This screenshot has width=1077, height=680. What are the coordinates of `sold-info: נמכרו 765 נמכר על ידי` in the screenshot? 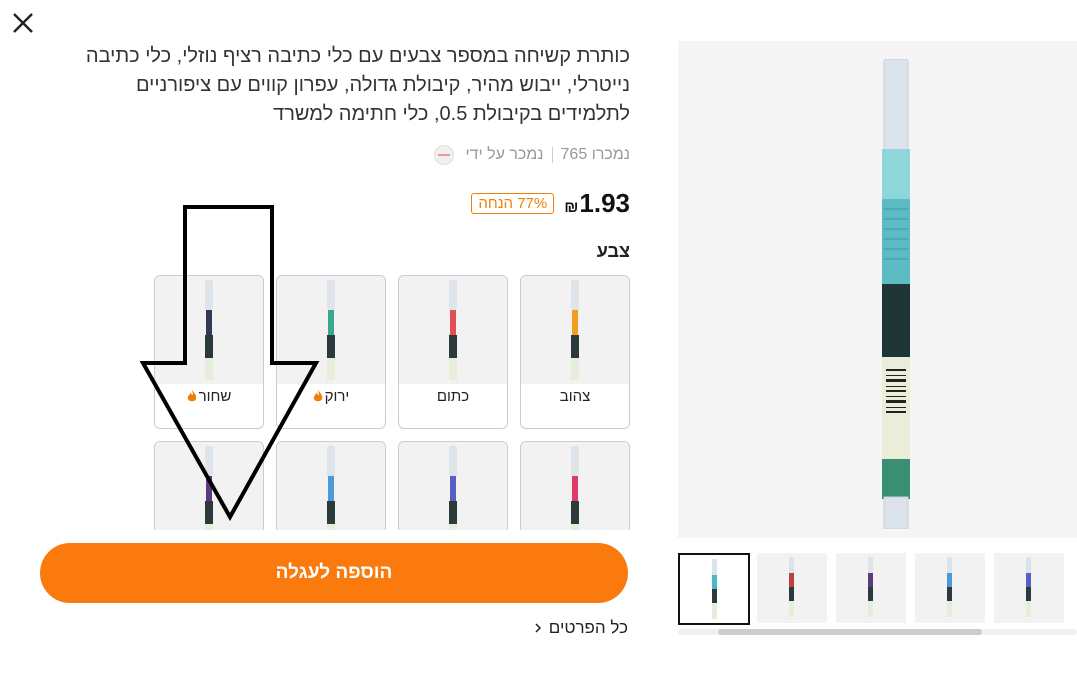 It's located at (531, 155).